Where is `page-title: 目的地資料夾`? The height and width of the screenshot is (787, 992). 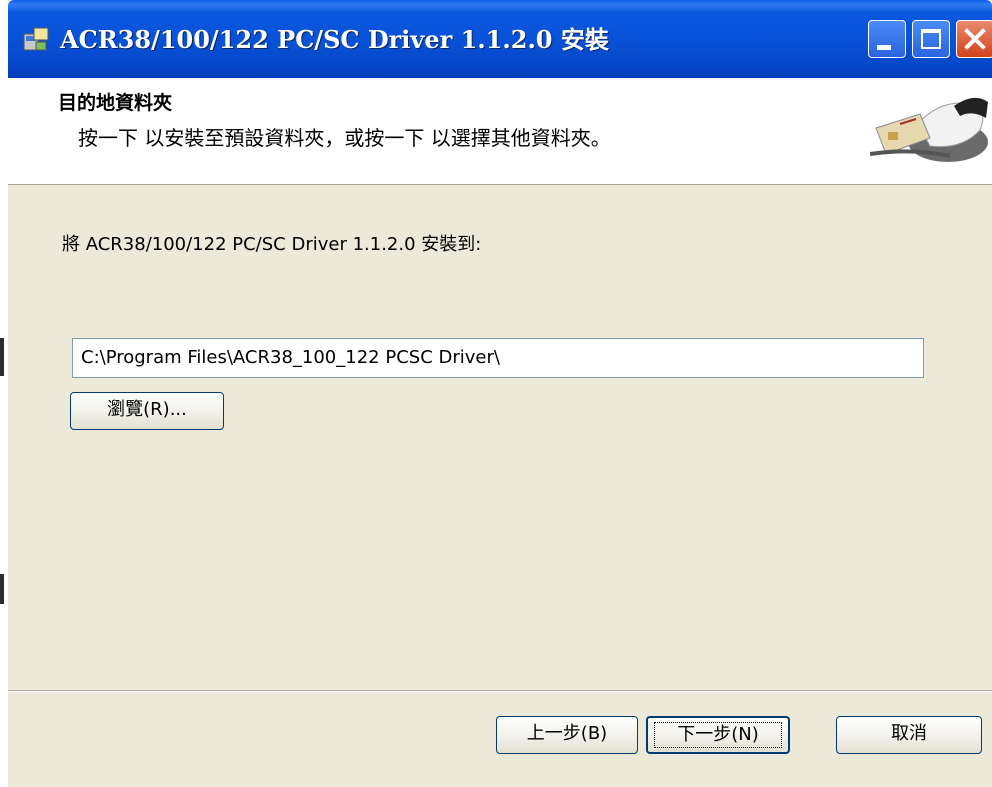
page-title: 目的地資料夾 is located at coordinates (115, 103).